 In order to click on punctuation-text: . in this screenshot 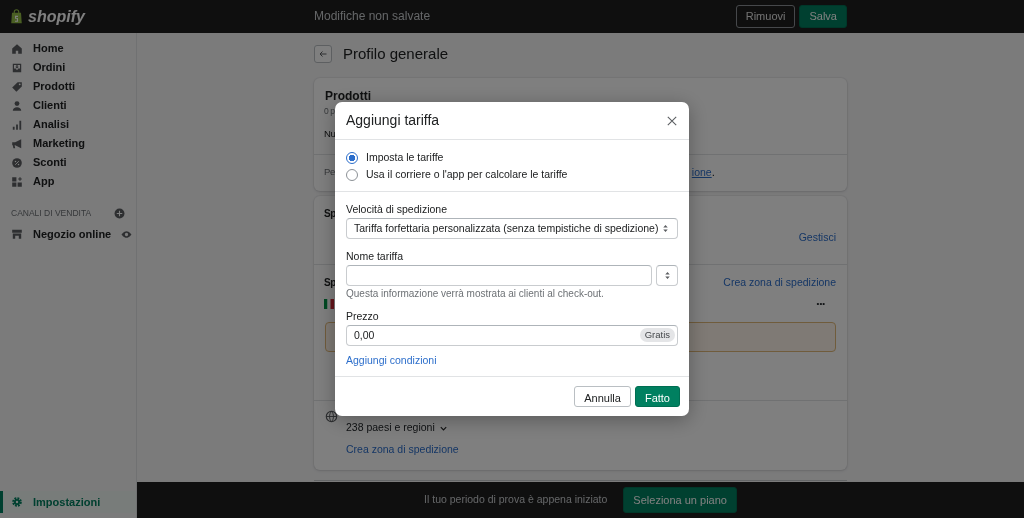, I will do `click(713, 172)`.